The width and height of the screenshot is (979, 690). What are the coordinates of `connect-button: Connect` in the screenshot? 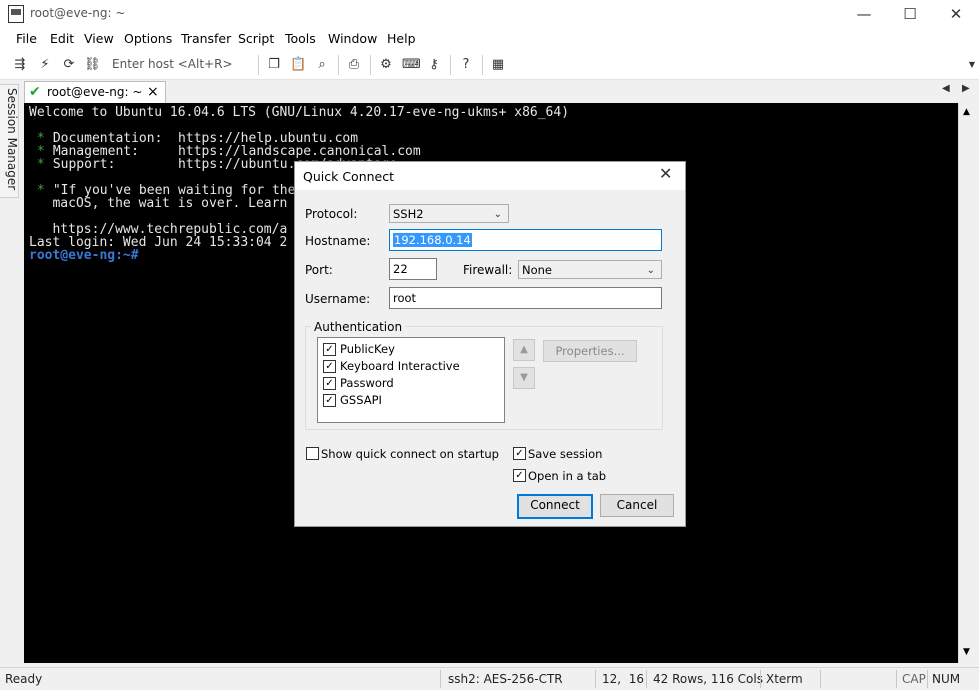 It's located at (555, 506).